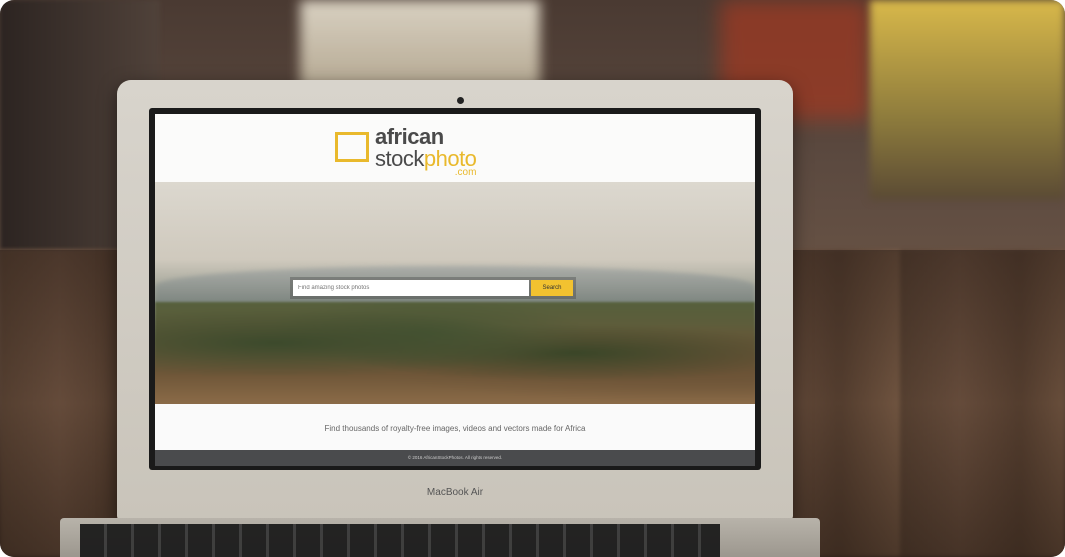 The width and height of the screenshot is (1065, 557). What do you see at coordinates (460, 100) in the screenshot?
I see `webcam-icon` at bounding box center [460, 100].